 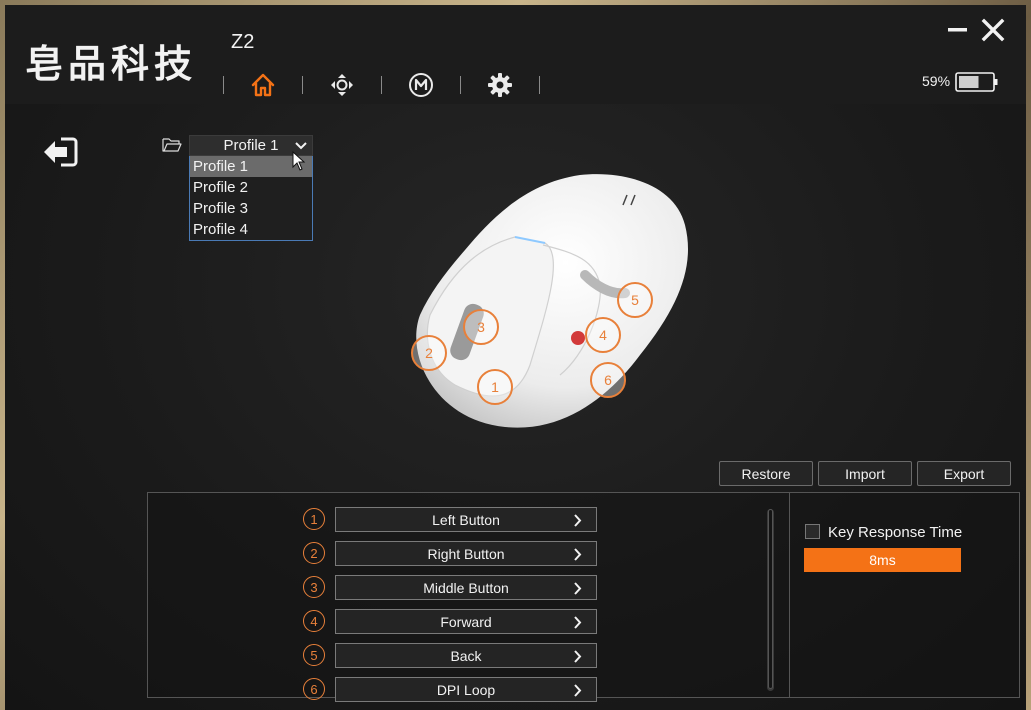 I want to click on brand-logo: 皂品科技, so click(x=111, y=64).